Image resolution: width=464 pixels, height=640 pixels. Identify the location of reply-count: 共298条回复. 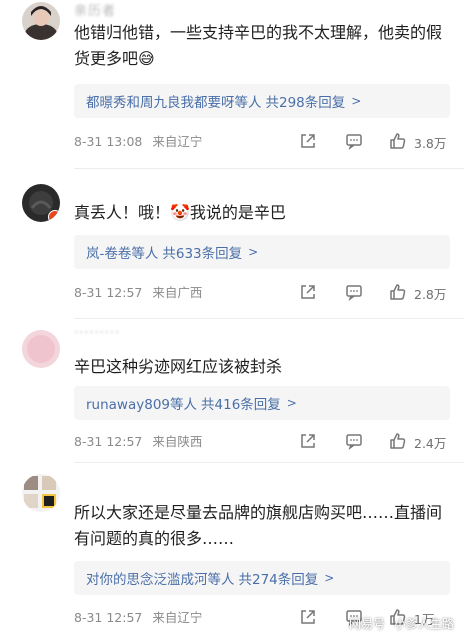
(305, 103).